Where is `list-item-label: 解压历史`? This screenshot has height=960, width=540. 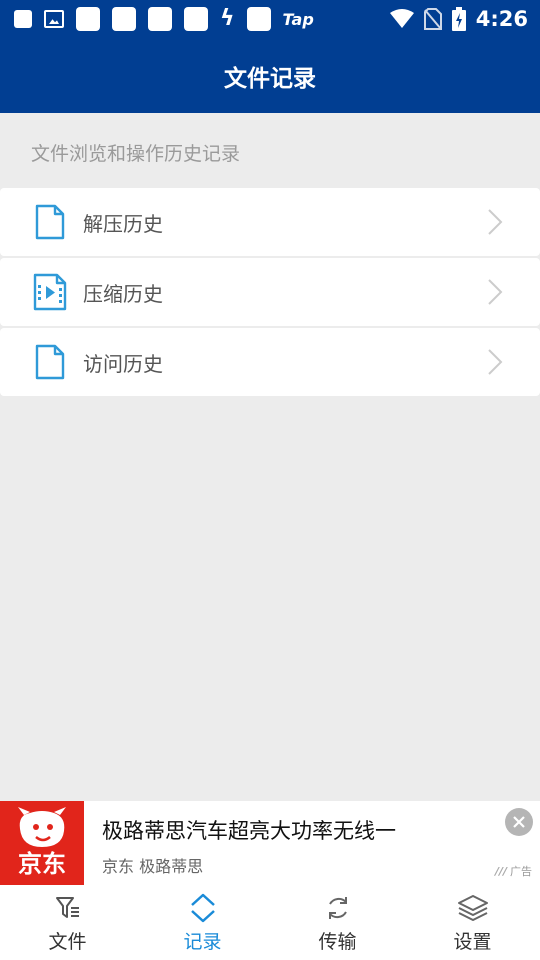
list-item-label: 解压历史 is located at coordinates (123, 223).